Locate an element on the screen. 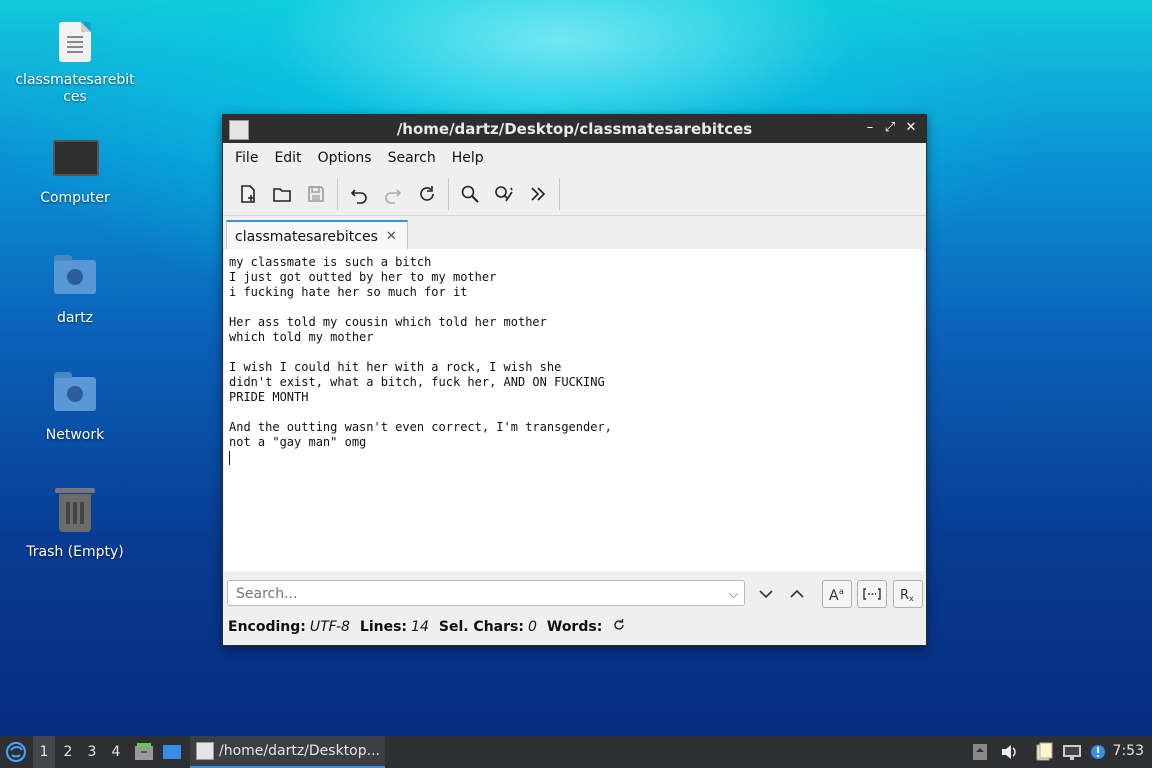 This screenshot has height=768, width=1152. computer-icon is located at coordinates (76, 162).